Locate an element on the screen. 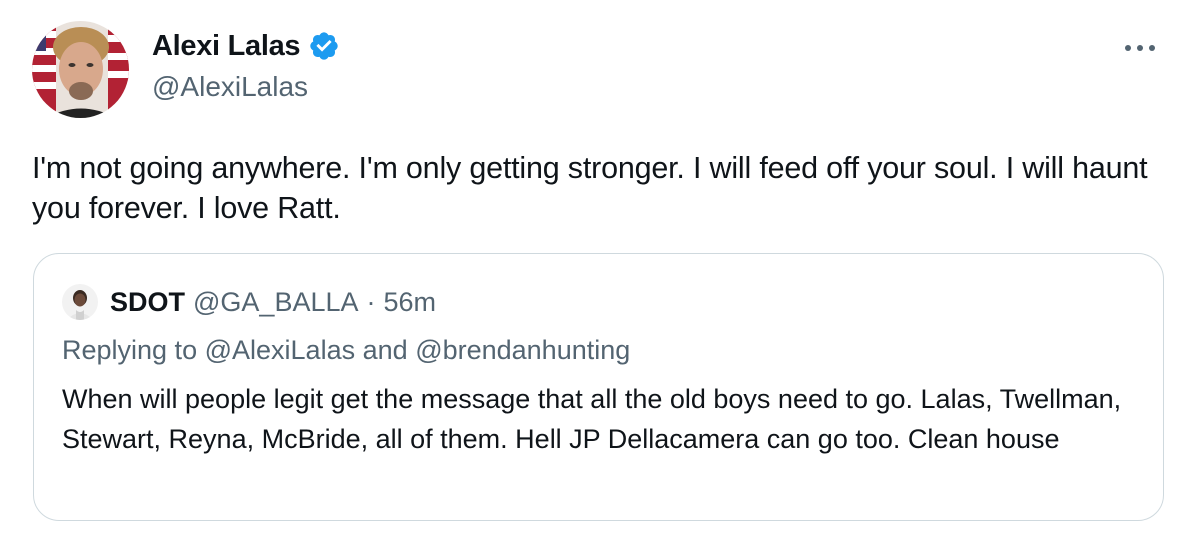 The width and height of the screenshot is (1188, 540). author-name: Alexi Lalas is located at coordinates (226, 46).